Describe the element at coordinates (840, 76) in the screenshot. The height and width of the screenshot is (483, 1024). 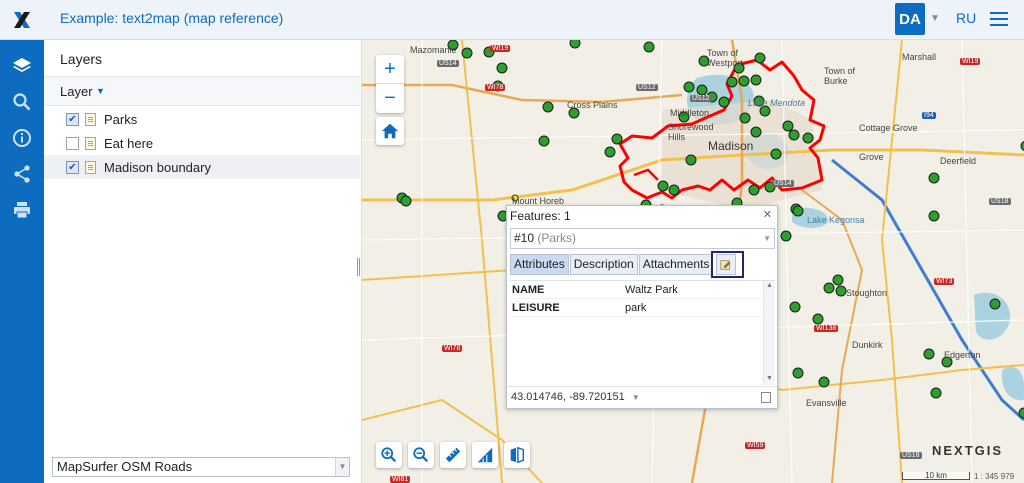
I see `map-label: Town of Burke` at that location.